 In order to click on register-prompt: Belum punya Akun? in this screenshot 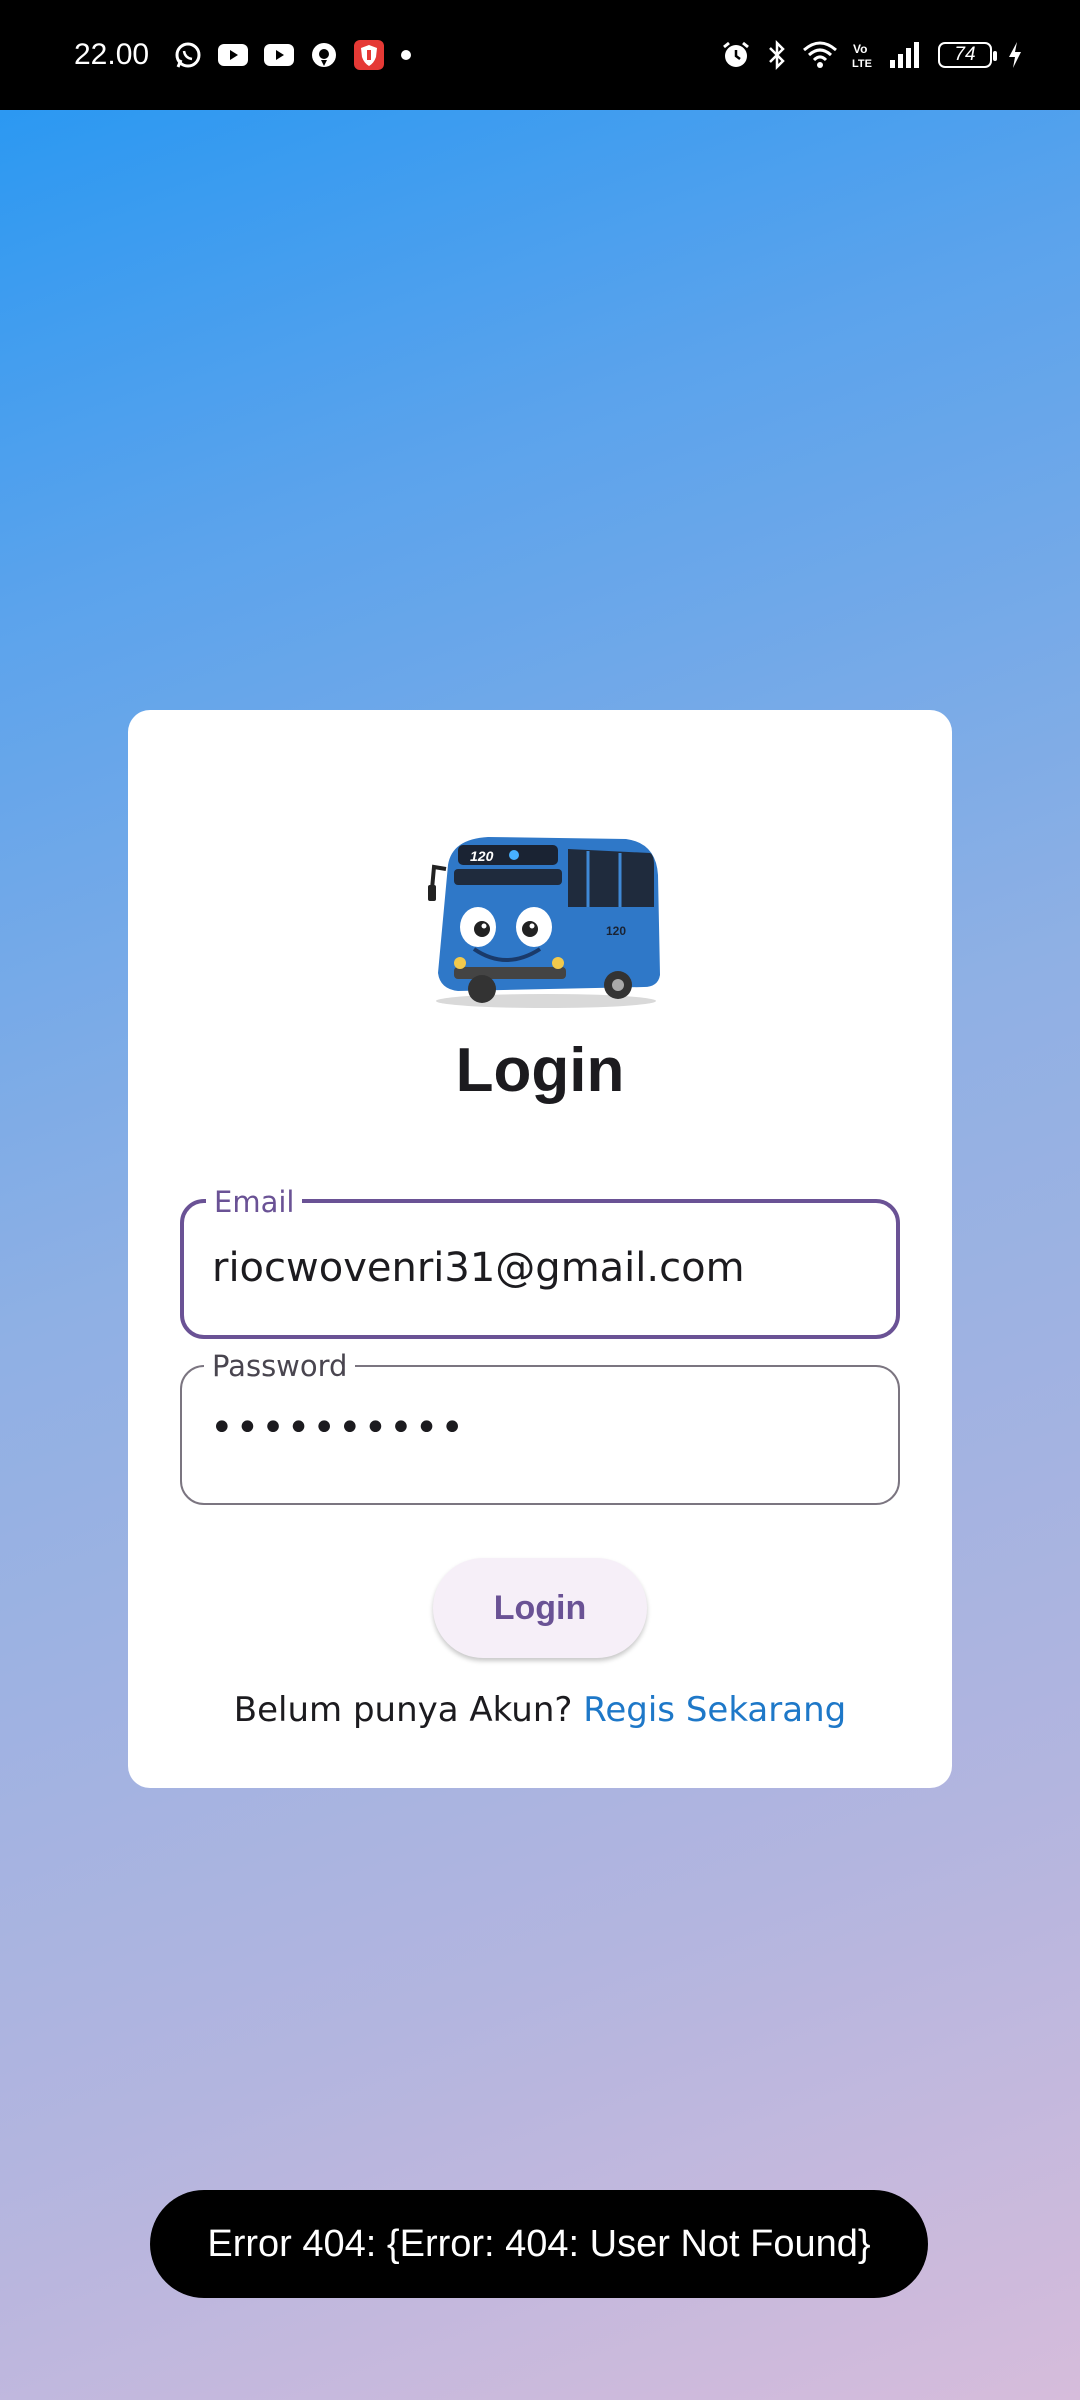, I will do `click(408, 1710)`.